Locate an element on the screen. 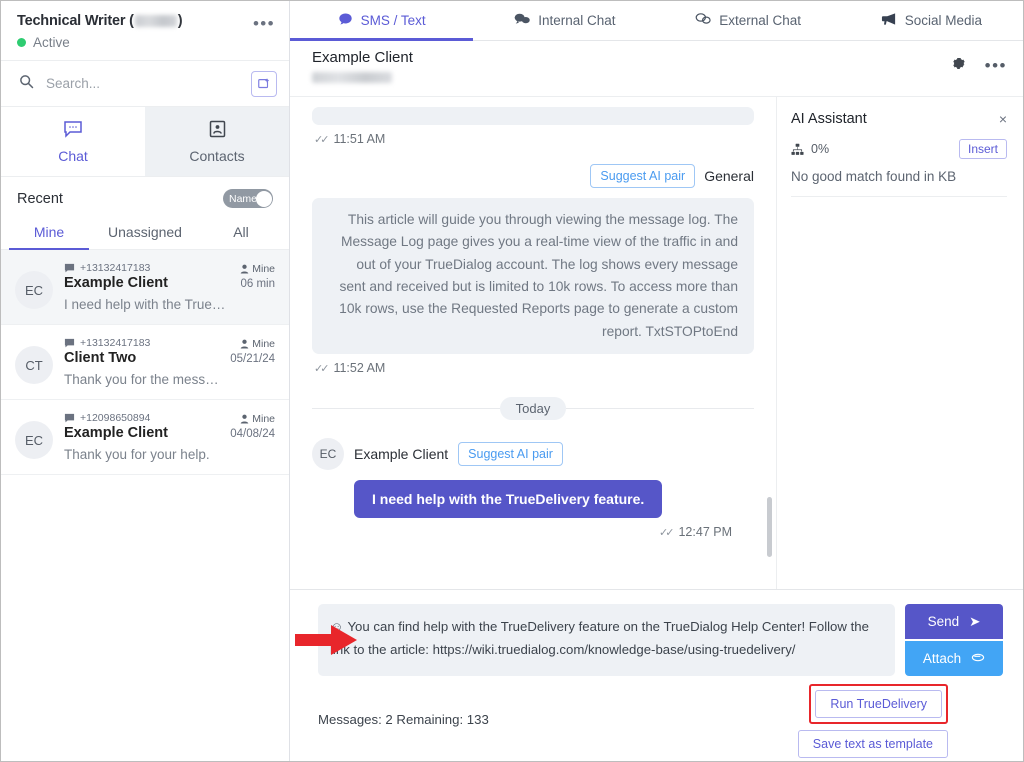 This screenshot has height=762, width=1024. day-separator: Today is located at coordinates (533, 409).